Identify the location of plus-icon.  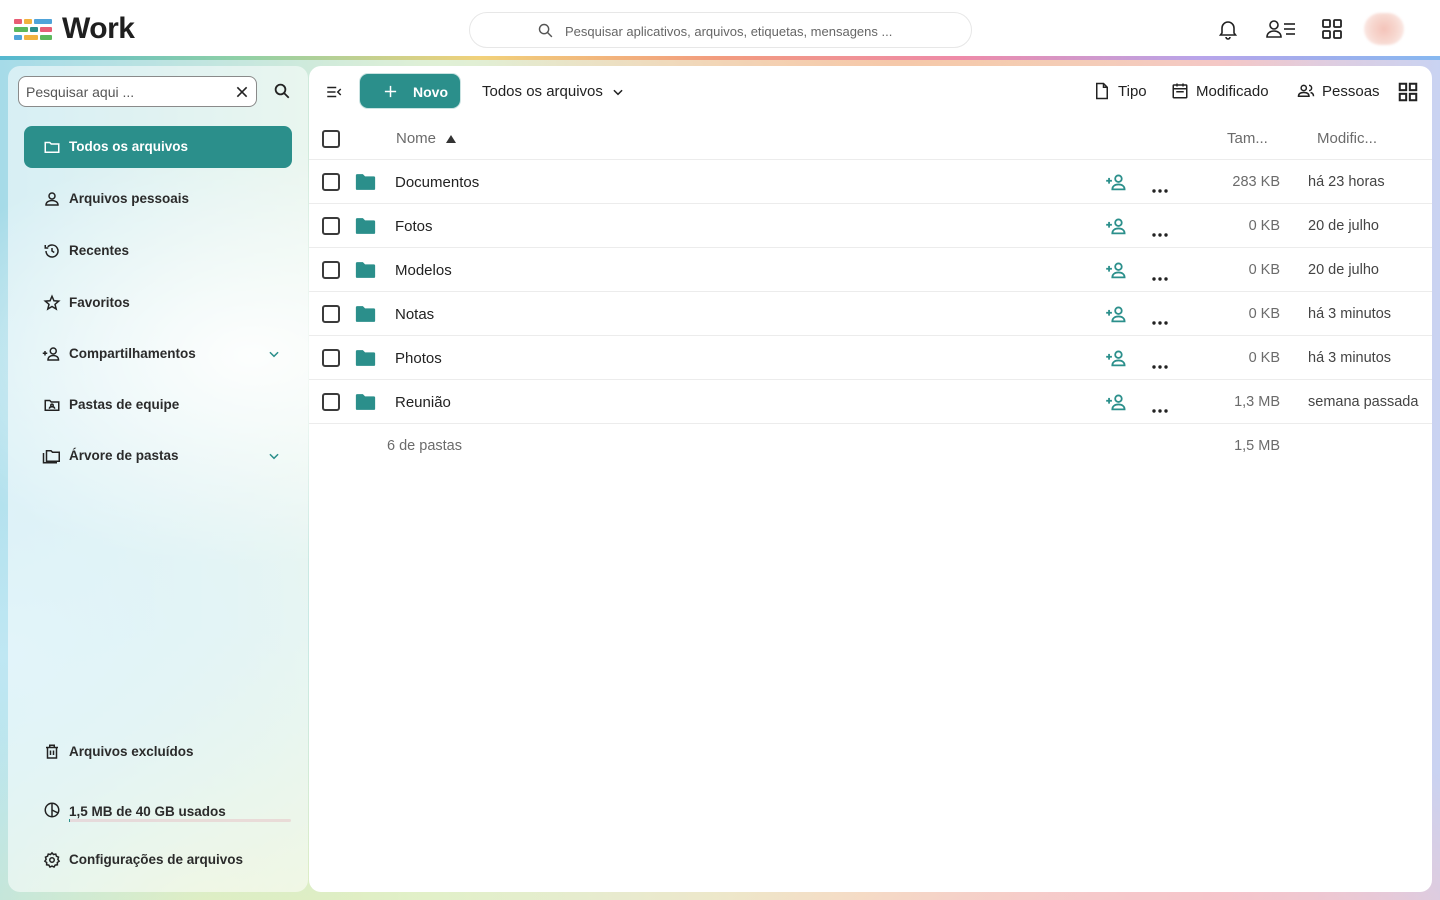
(390, 91).